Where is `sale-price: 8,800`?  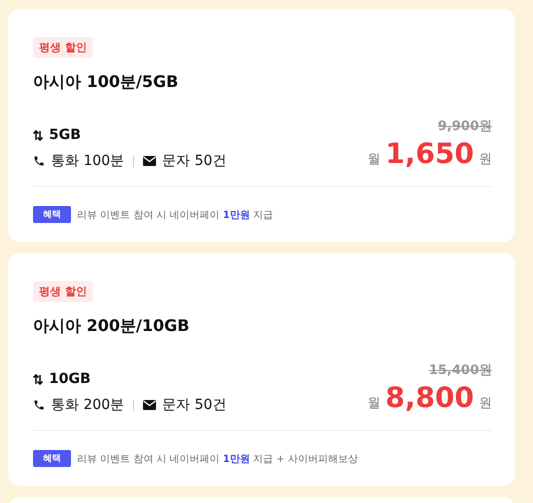 sale-price: 8,800 is located at coordinates (429, 397).